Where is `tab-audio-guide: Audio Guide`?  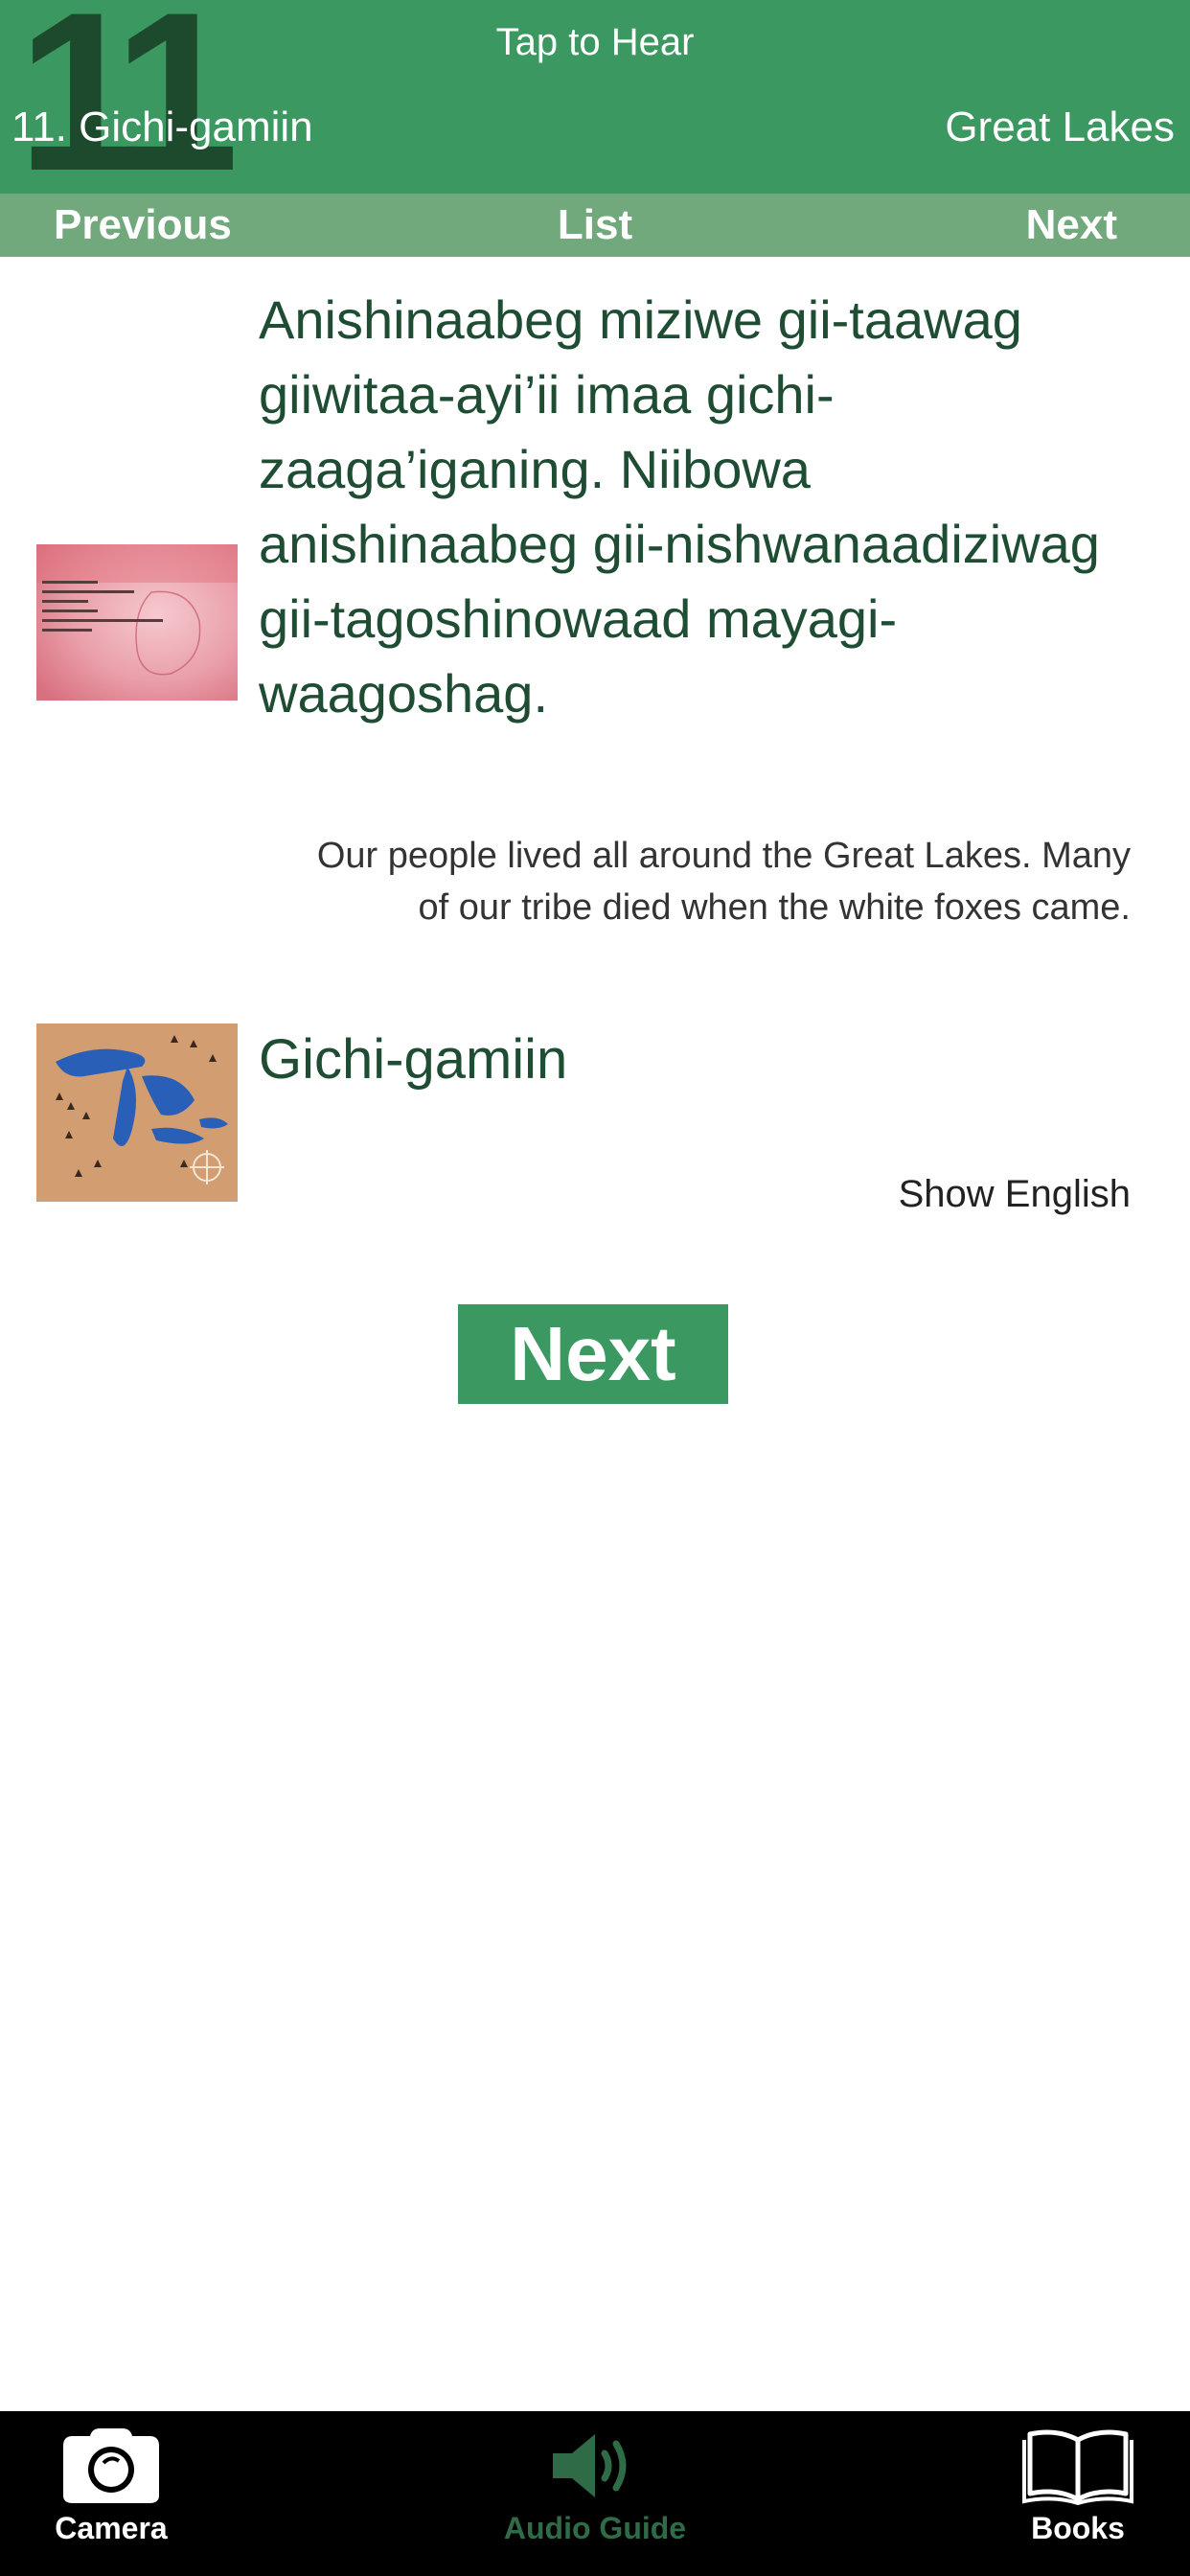
tab-audio-guide: Audio Guide is located at coordinates (595, 2486).